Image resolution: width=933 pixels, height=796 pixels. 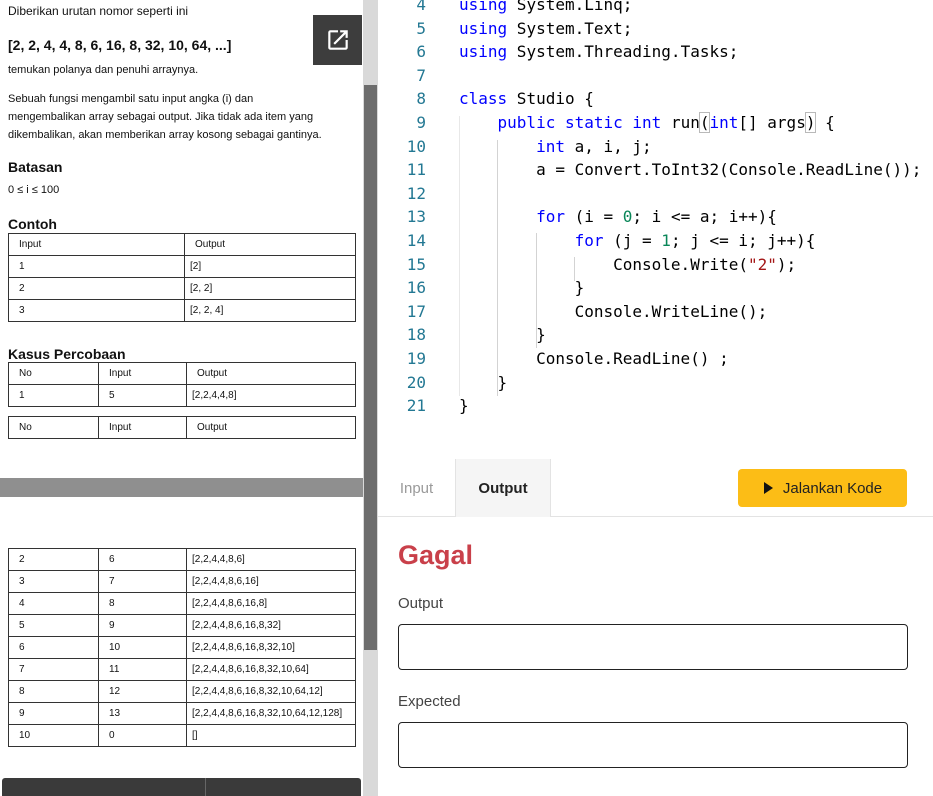 What do you see at coordinates (35, 167) in the screenshot?
I see `constraints-heading: Batasan` at bounding box center [35, 167].